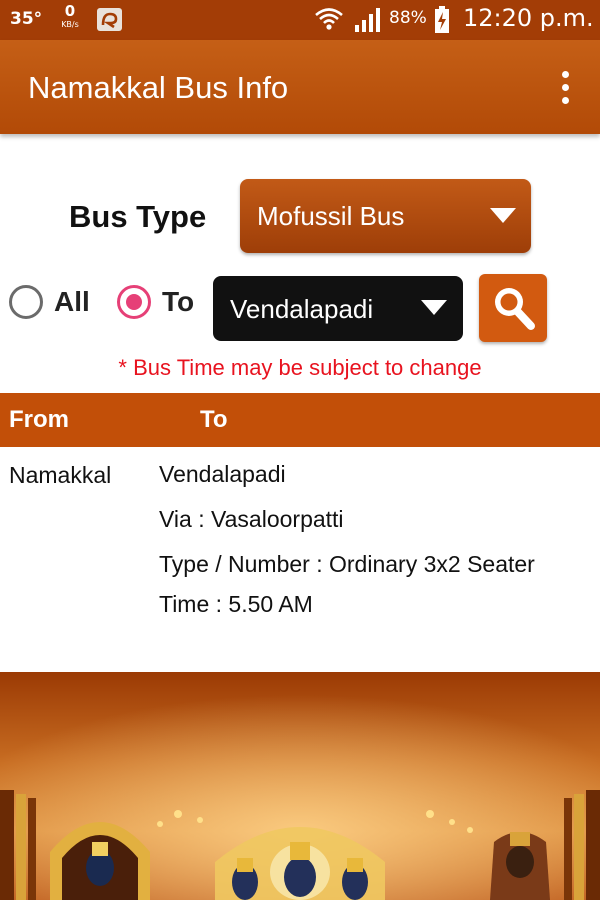 The image size is (600, 900). What do you see at coordinates (442, 22) in the screenshot?
I see `battery-charging-icon` at bounding box center [442, 22].